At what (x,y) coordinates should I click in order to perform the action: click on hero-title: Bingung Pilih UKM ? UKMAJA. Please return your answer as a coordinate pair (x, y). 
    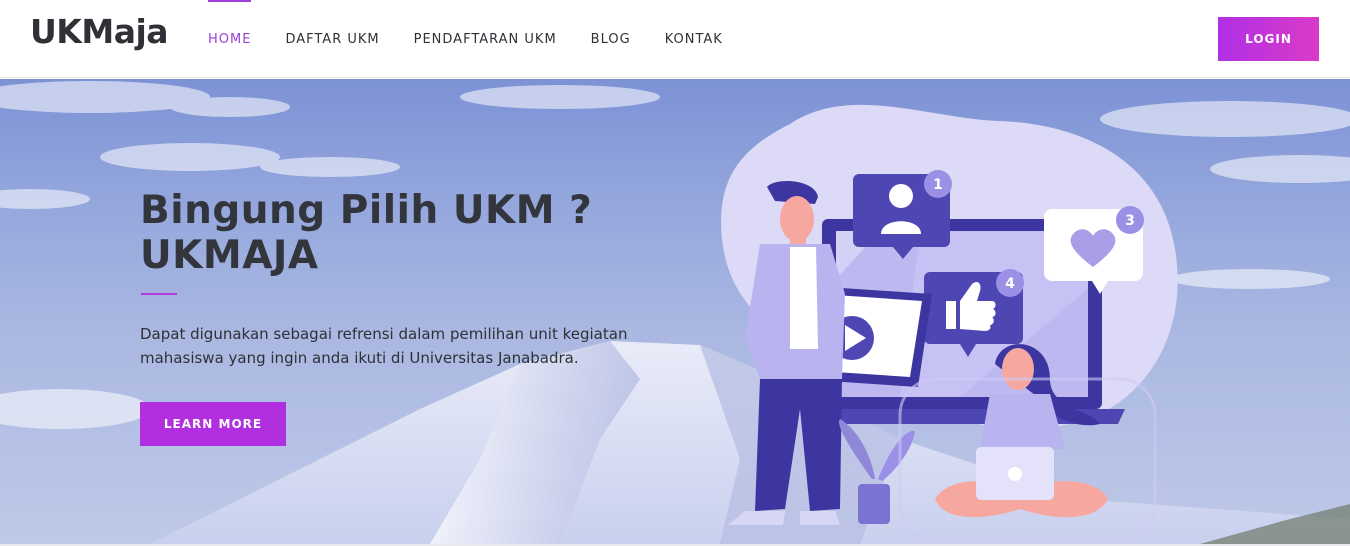
    Looking at the image, I should click on (366, 233).